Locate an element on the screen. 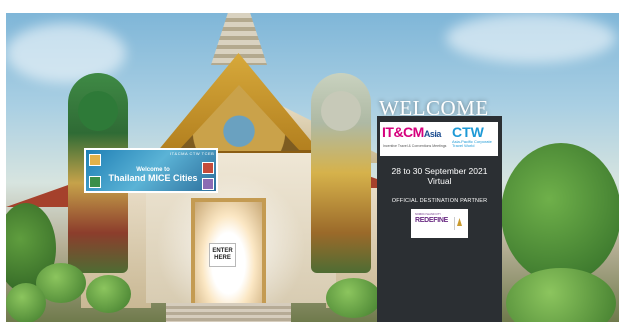 The height and width of the screenshot is (322, 625). guardian-head-right is located at coordinates (341, 111).